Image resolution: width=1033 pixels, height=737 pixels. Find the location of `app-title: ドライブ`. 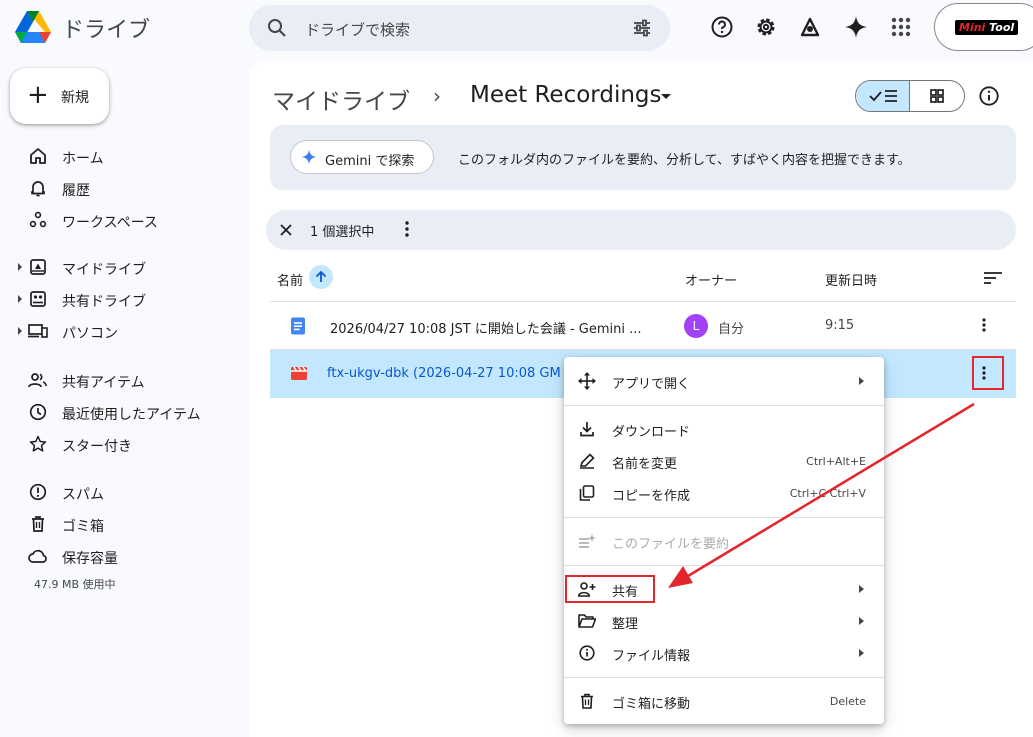

app-title: ドライブ is located at coordinates (106, 30).